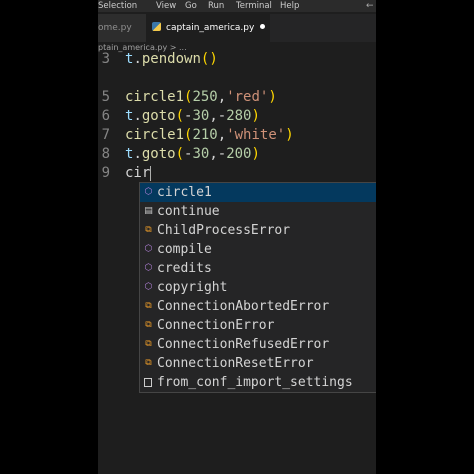 Image resolution: width=474 pixels, height=474 pixels. I want to click on suggestion-item: ▤ continue, so click(258, 211).